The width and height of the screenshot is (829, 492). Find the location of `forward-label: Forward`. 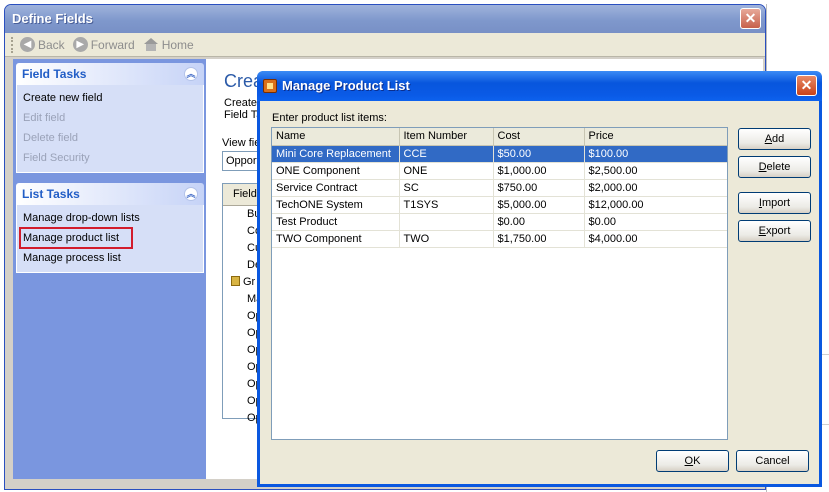

forward-label: Forward is located at coordinates (112, 44).